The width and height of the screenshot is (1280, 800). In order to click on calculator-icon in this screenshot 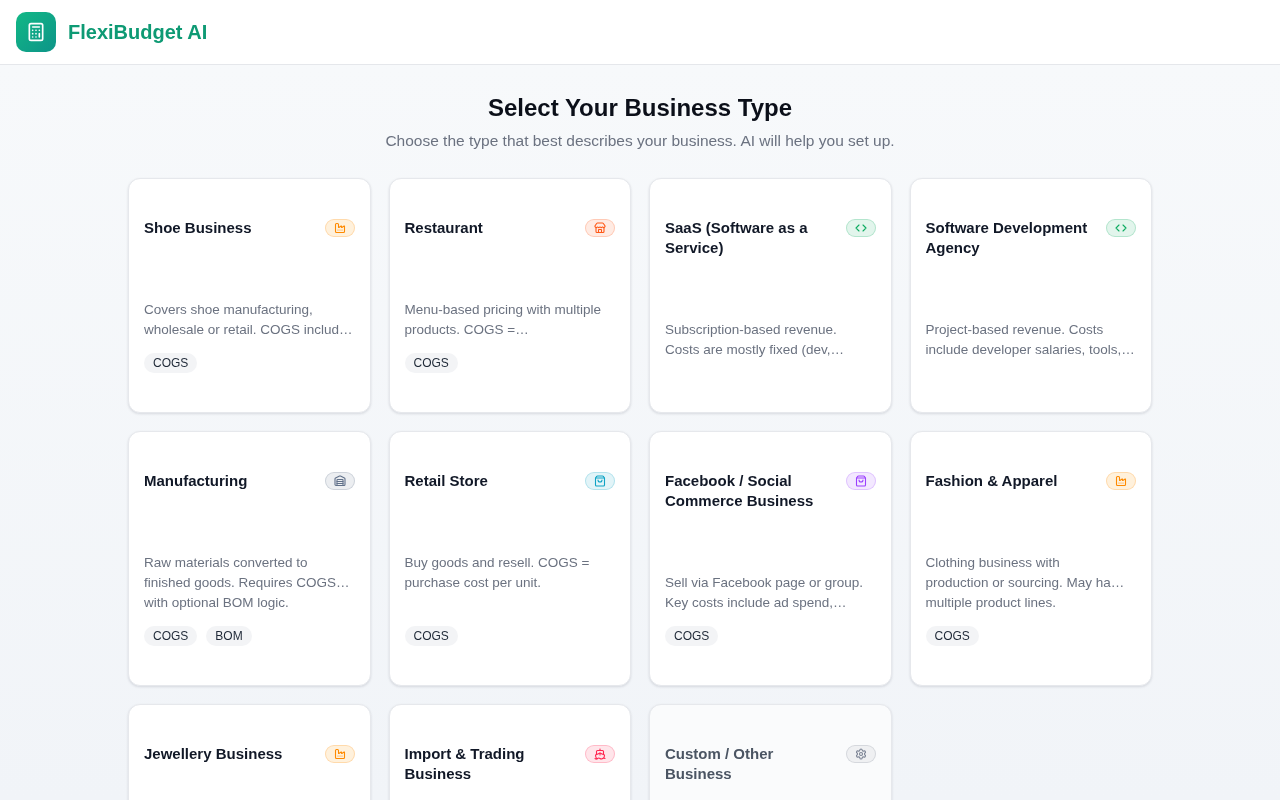, I will do `click(36, 32)`.